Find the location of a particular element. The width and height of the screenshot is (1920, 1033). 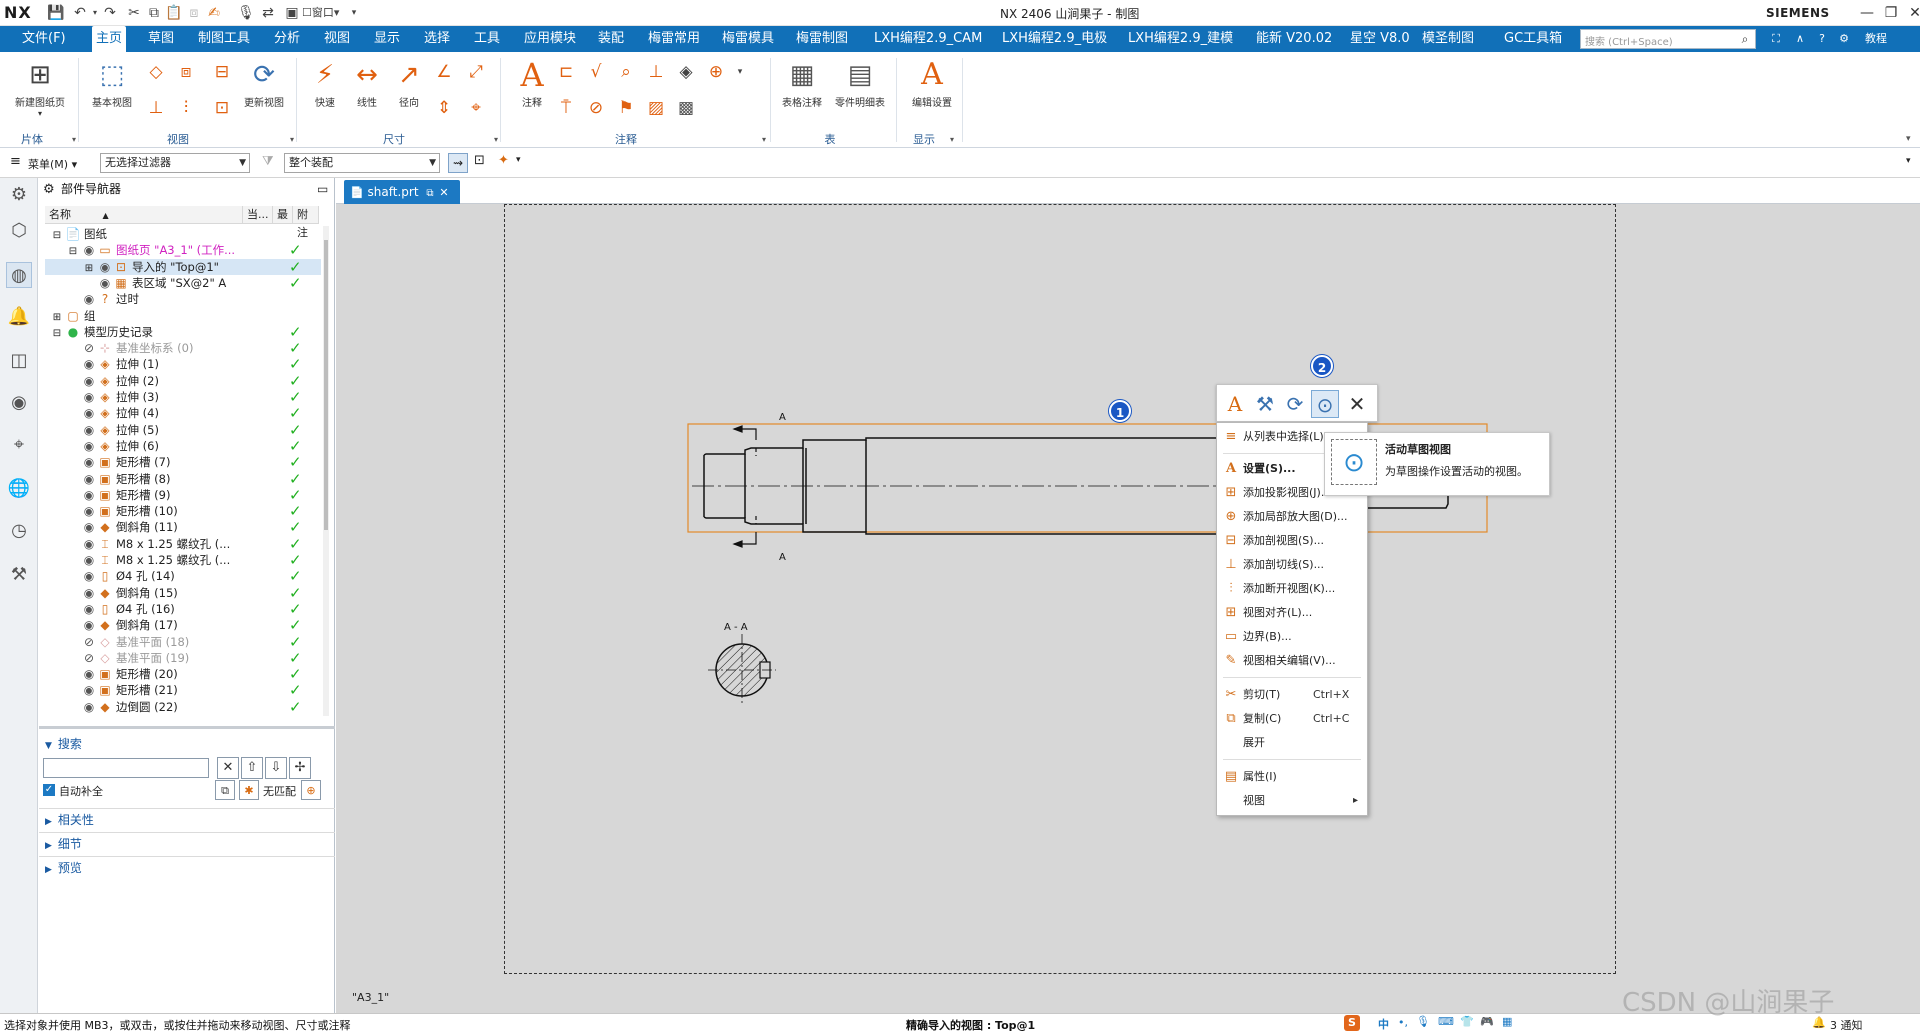

chamfer-dimension-icon: ⤢ is located at coordinates (476, 72).